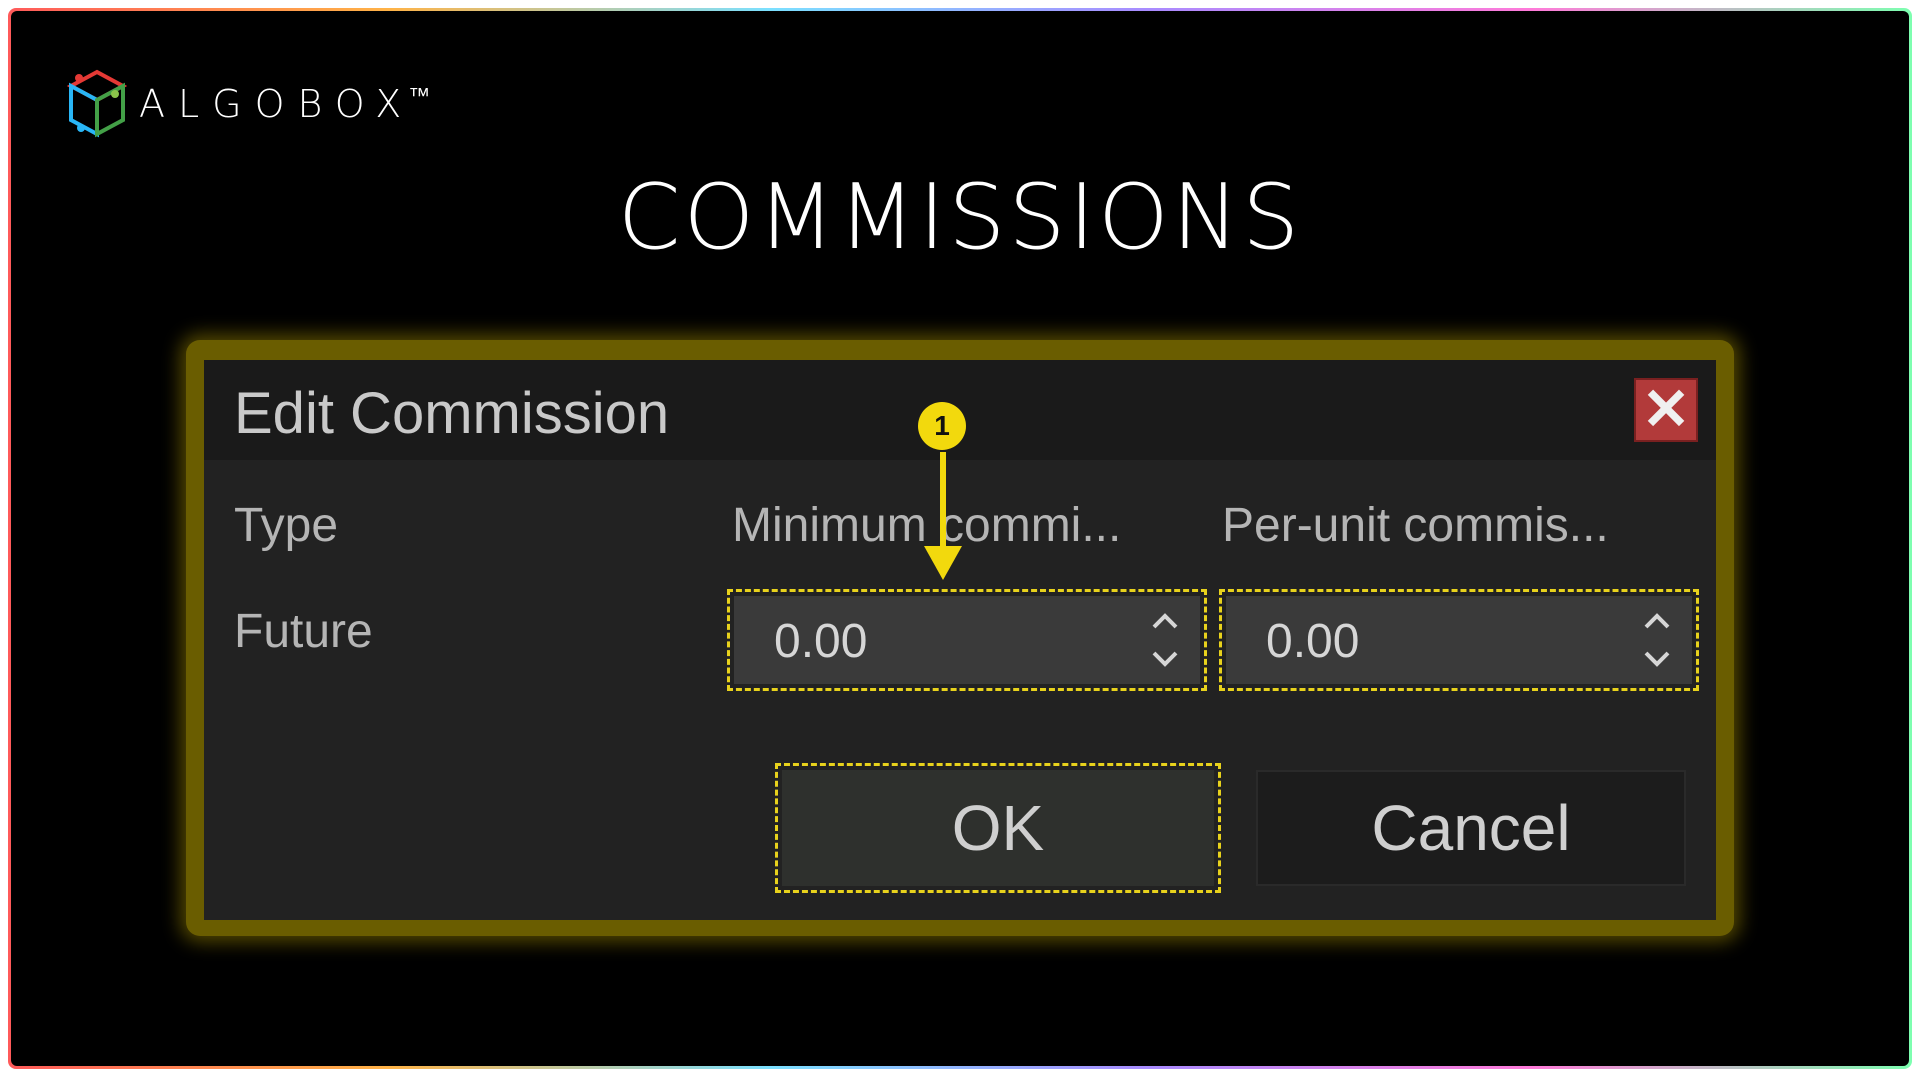 The image size is (1920, 1077). What do you see at coordinates (452, 413) in the screenshot?
I see `dialog-title: Edit Commission` at bounding box center [452, 413].